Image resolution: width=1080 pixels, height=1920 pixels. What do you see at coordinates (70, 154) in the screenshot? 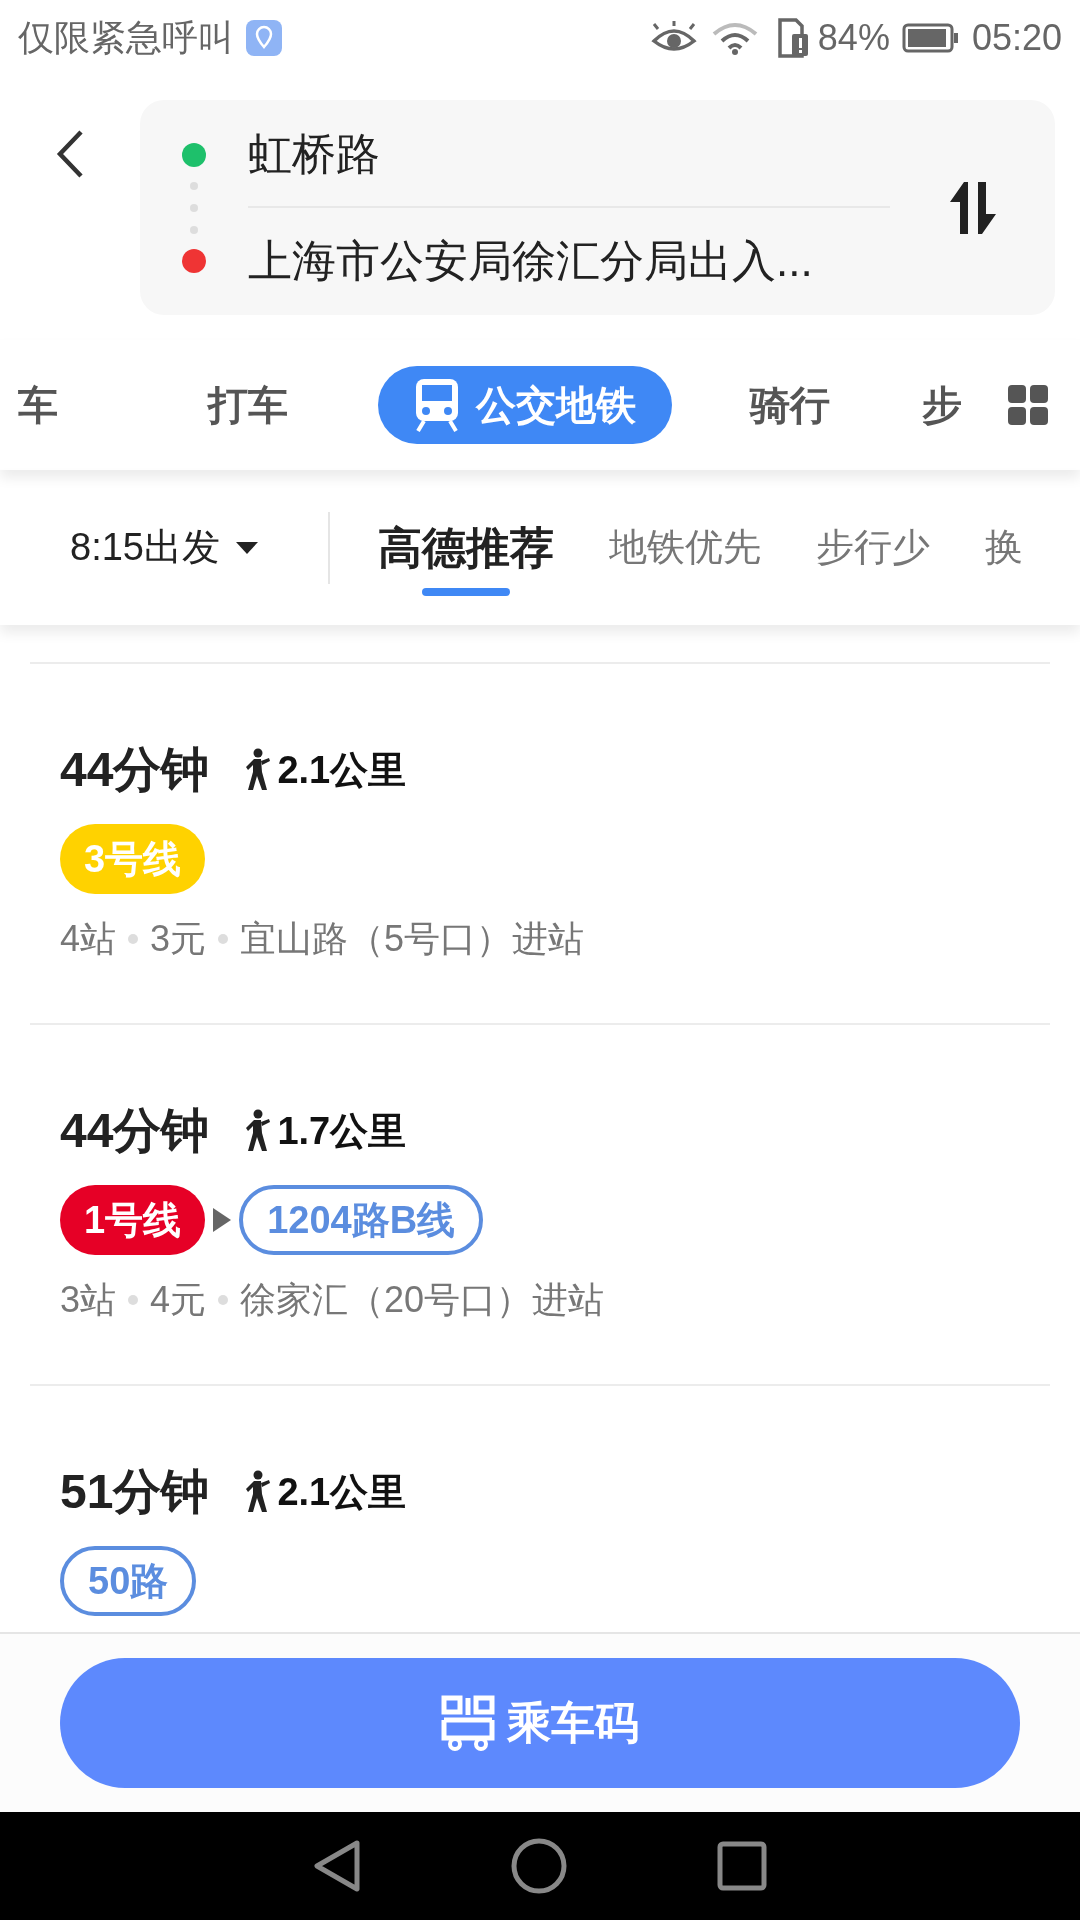
I see `back-icon` at bounding box center [70, 154].